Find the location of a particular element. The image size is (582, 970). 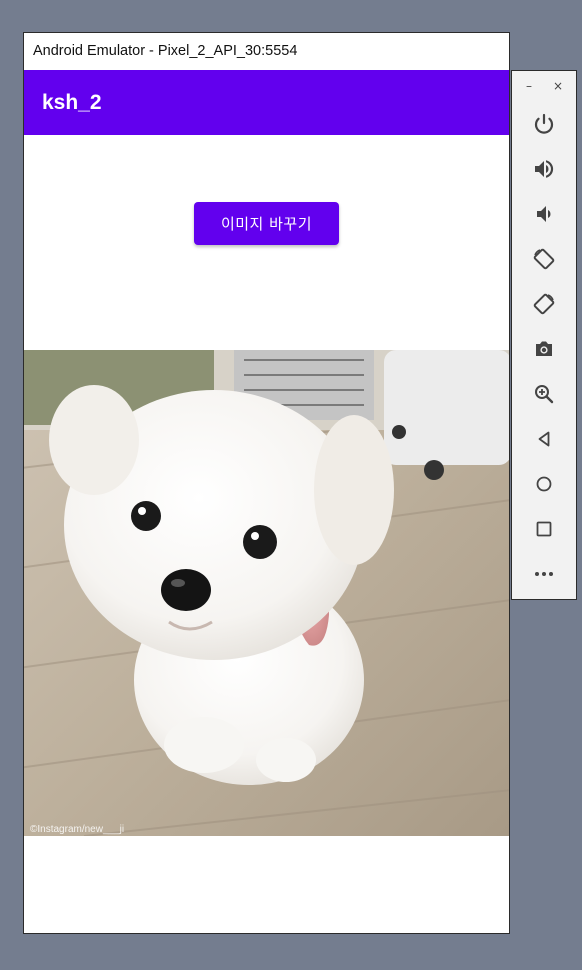

more-icon is located at coordinates (544, 574).